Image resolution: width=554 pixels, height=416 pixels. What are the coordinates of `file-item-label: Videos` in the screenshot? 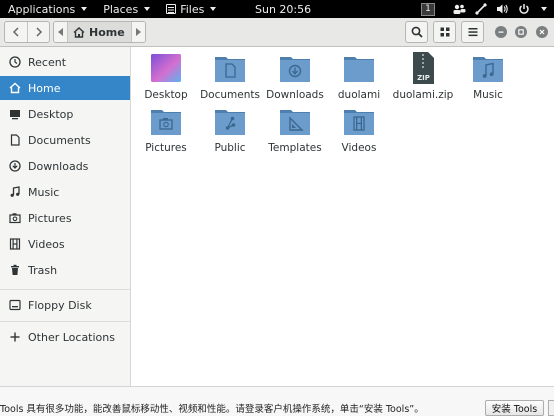 It's located at (359, 148).